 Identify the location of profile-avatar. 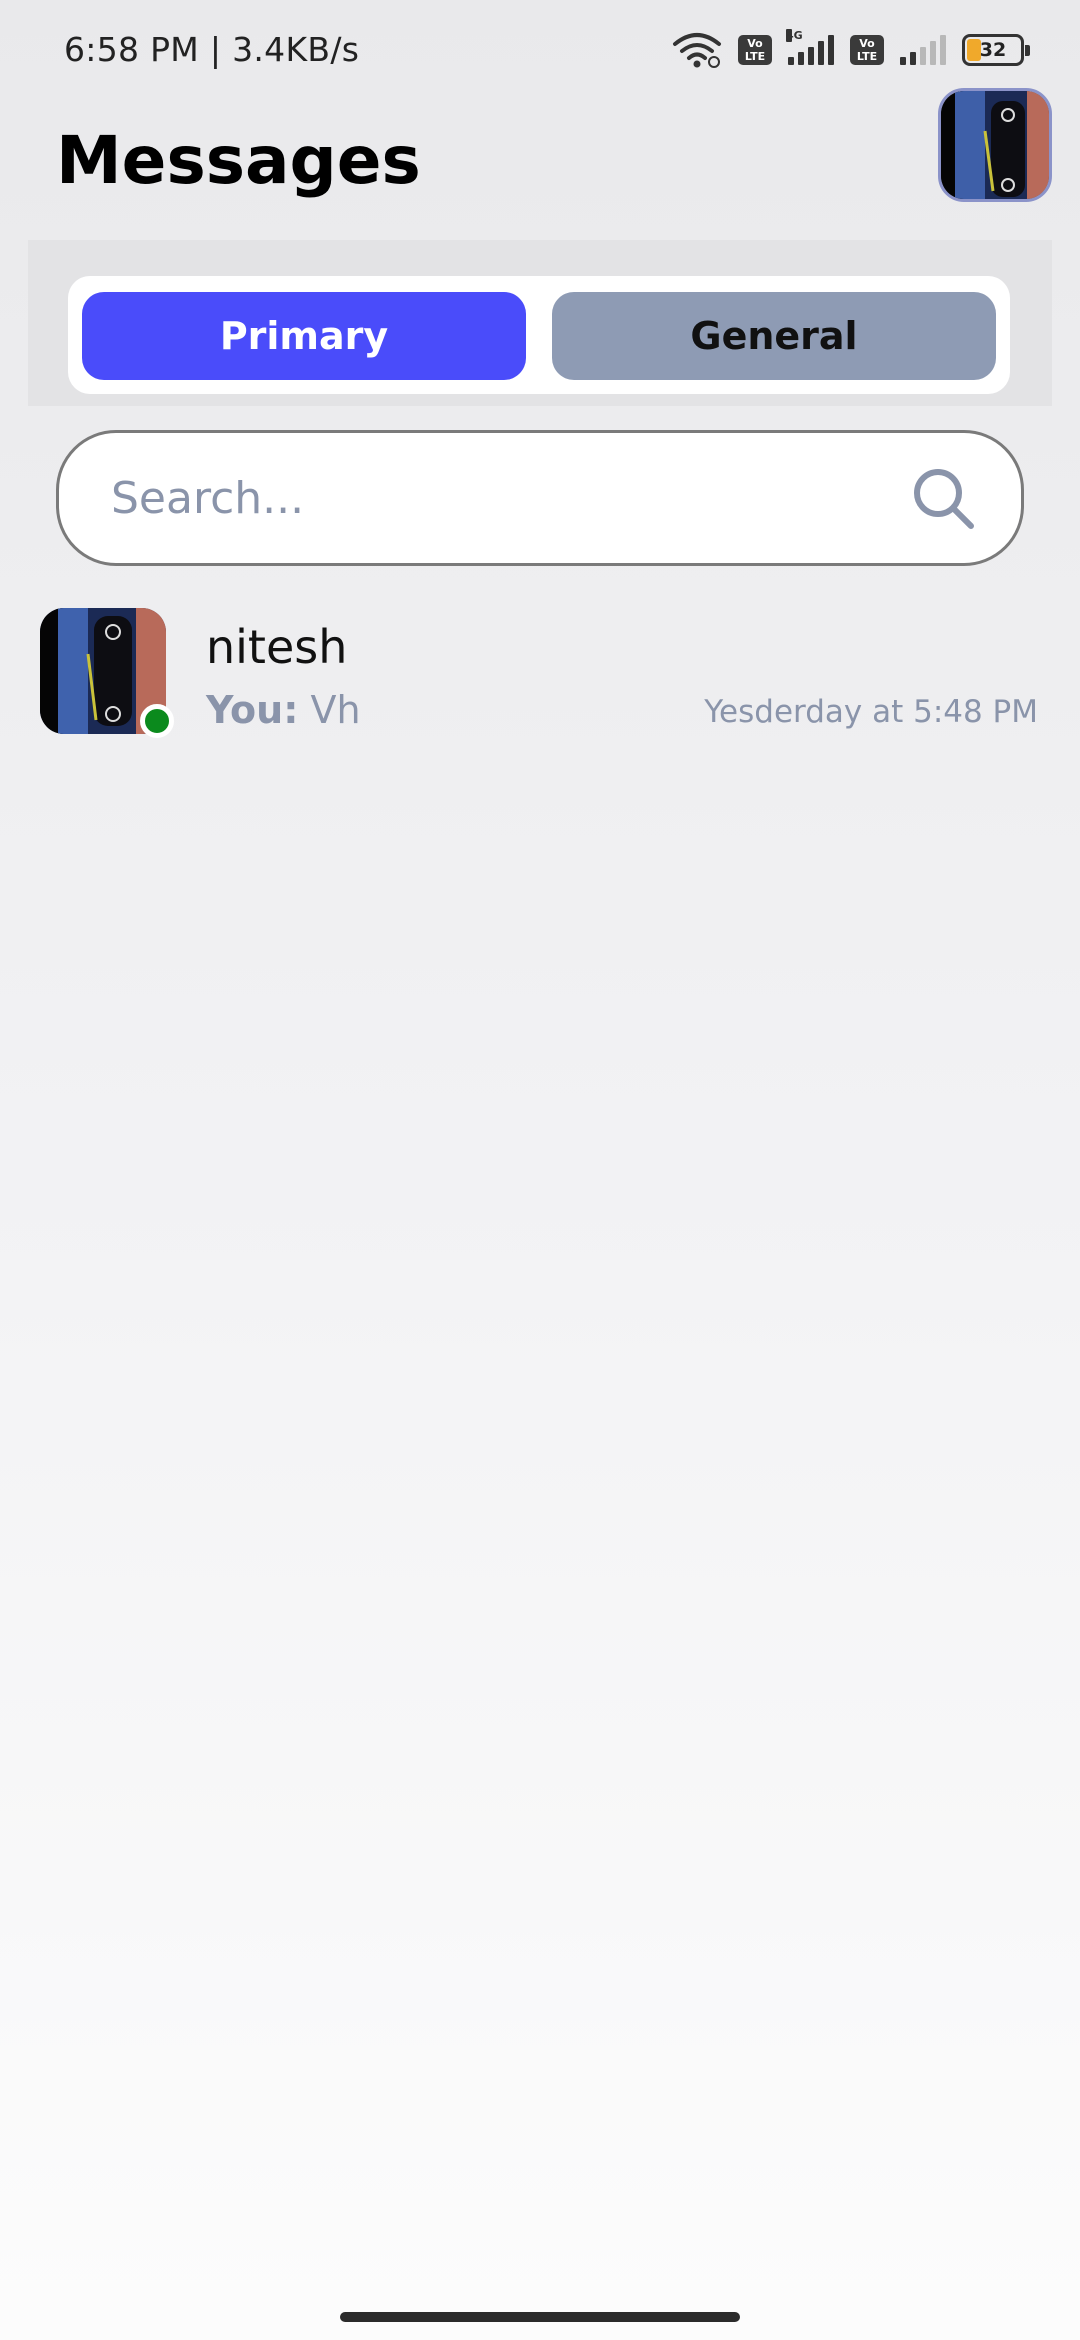
(995, 145).